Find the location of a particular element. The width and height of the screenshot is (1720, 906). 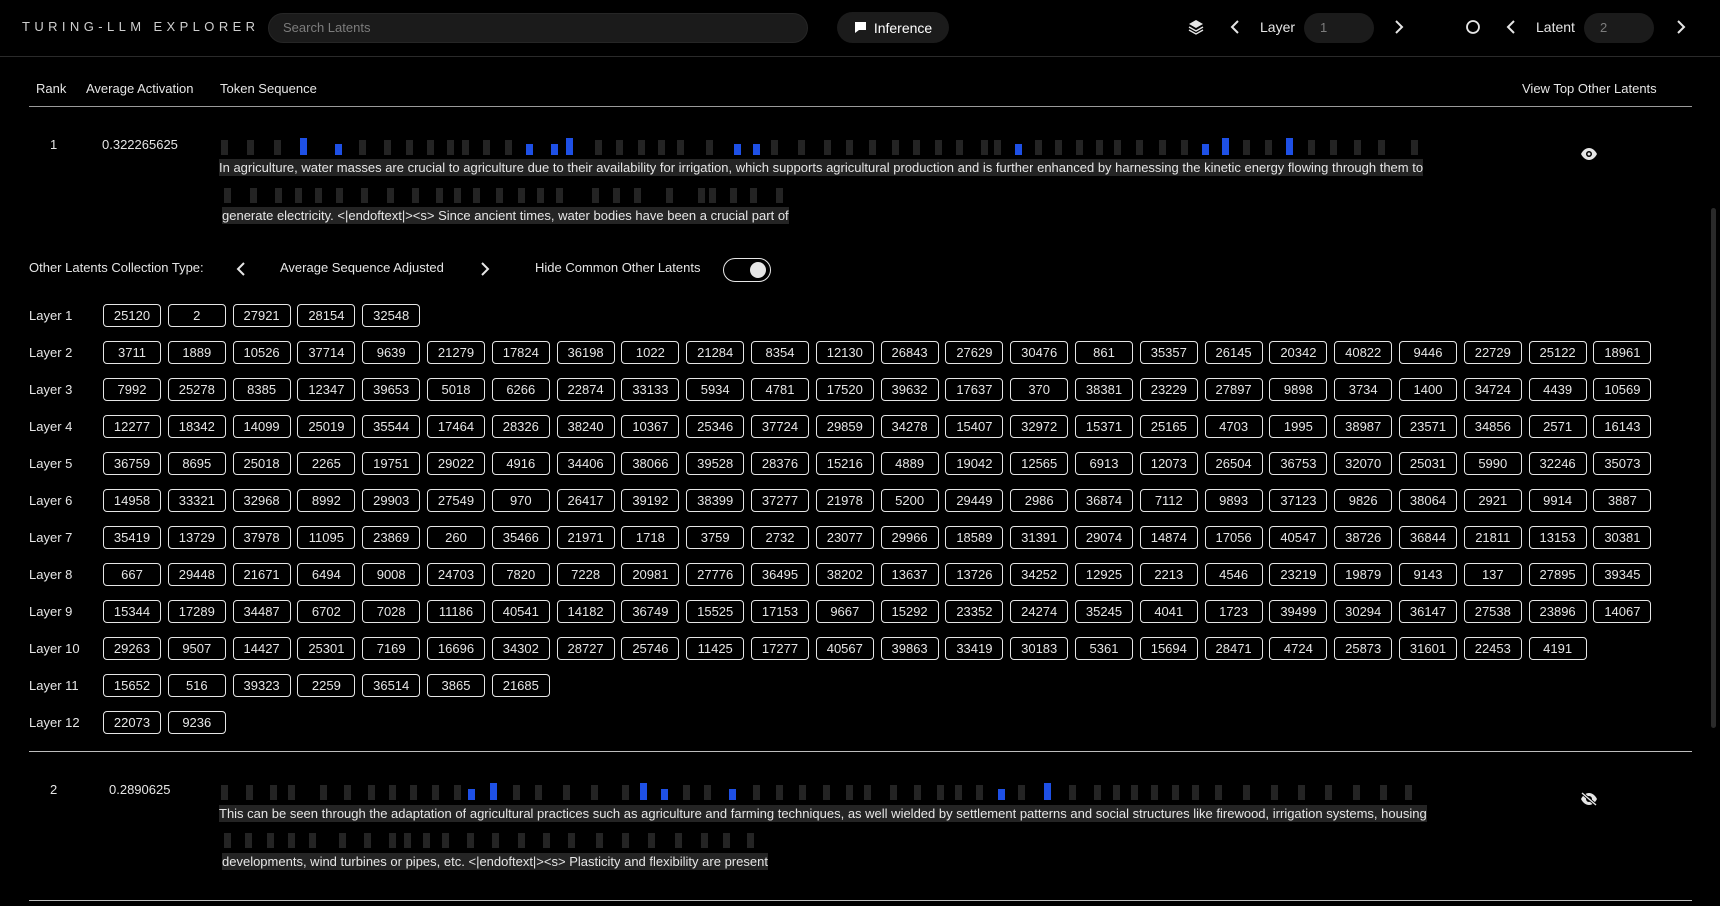

latent-chip: 37724 is located at coordinates (780, 426).